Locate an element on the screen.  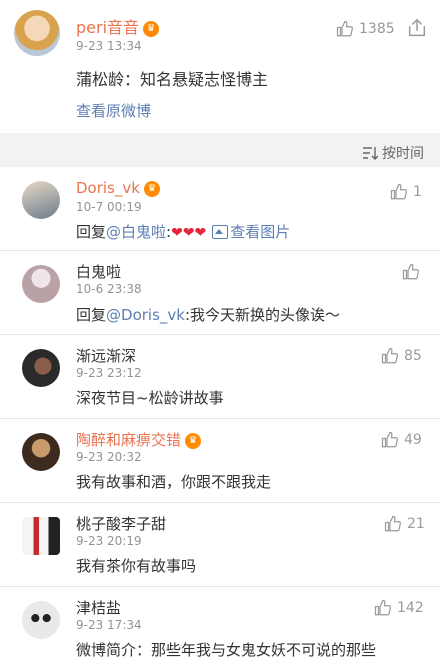
post-time: 9-23 13:34 is located at coordinates (109, 46).